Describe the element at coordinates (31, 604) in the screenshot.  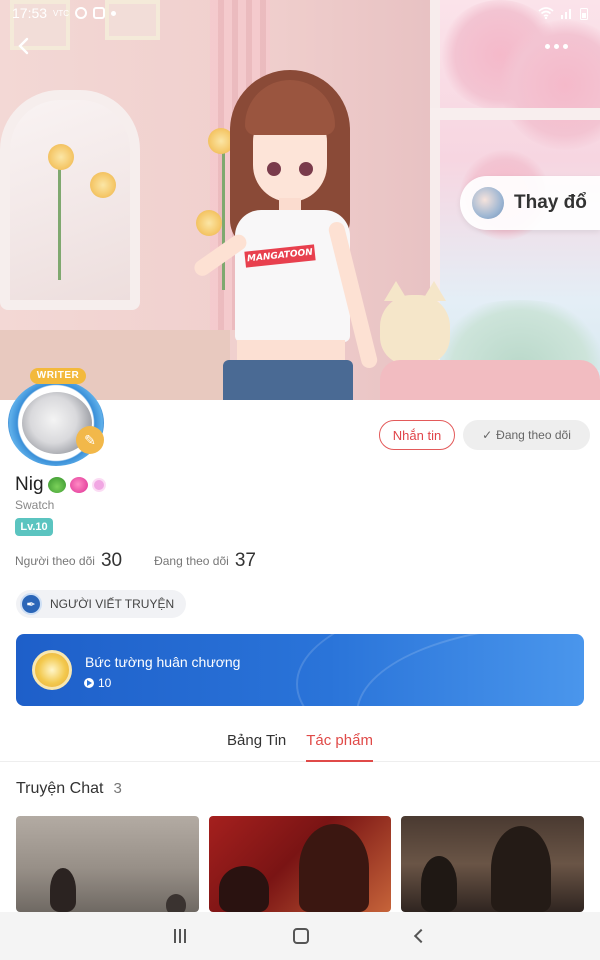
I see `pen-nib-icon: ✒` at that location.